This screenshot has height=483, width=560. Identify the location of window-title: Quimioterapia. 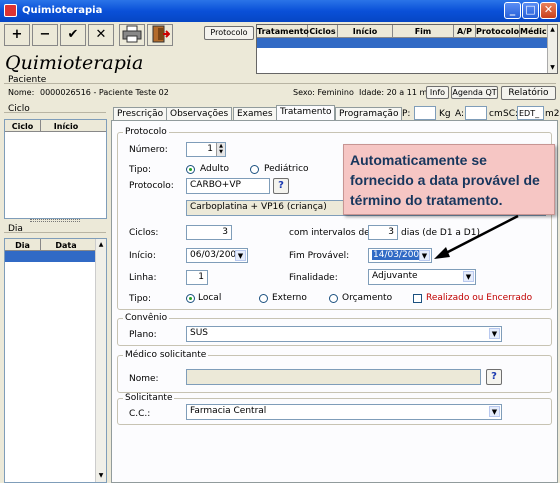
(62, 10).